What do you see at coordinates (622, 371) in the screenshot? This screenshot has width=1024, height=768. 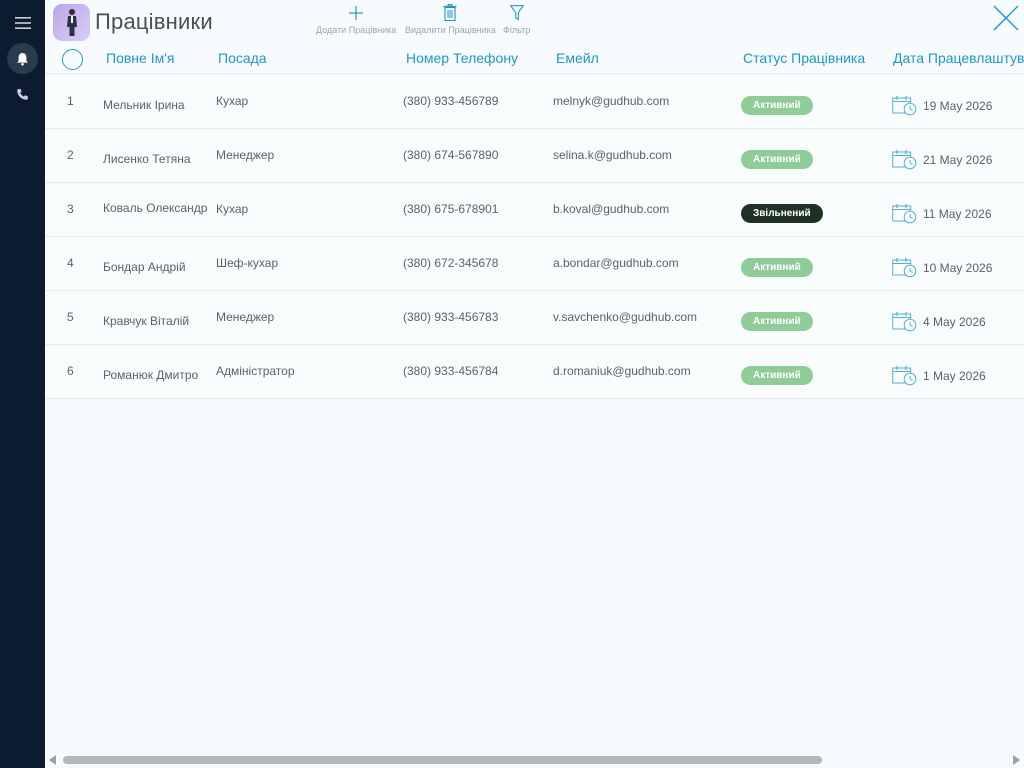 I see `employee-email: d.romaniuk@gudhub.com` at bounding box center [622, 371].